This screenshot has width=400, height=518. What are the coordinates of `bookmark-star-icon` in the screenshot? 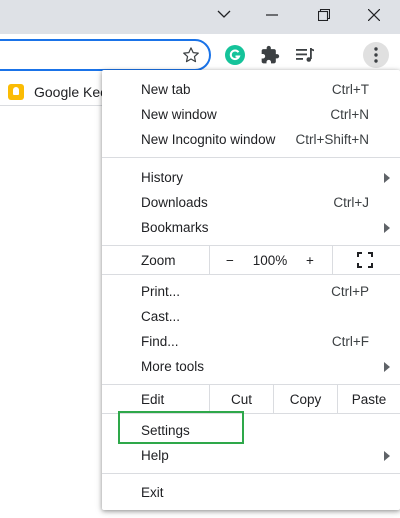 It's located at (191, 55).